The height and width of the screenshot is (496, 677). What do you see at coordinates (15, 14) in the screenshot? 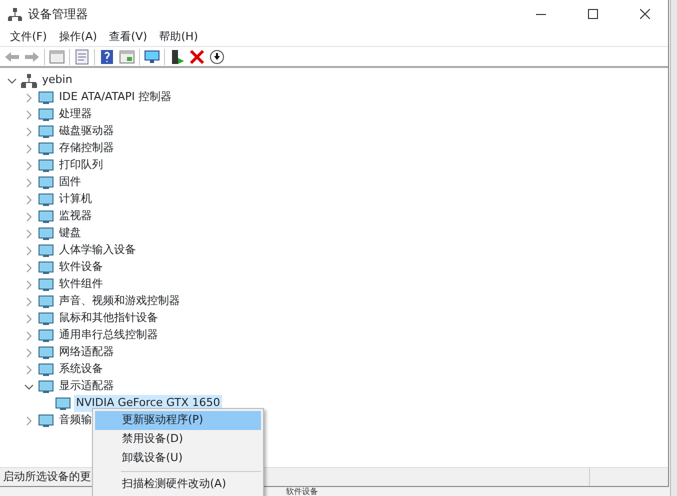
I see `network-computer-icon` at bounding box center [15, 14].